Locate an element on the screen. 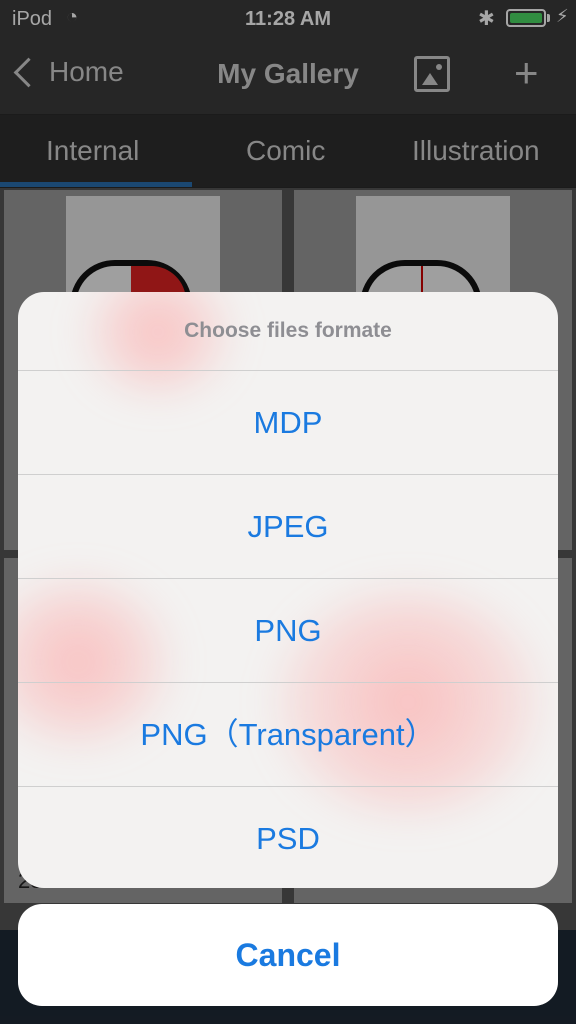  action-sheet-title: Choose files formate is located at coordinates (288, 330).